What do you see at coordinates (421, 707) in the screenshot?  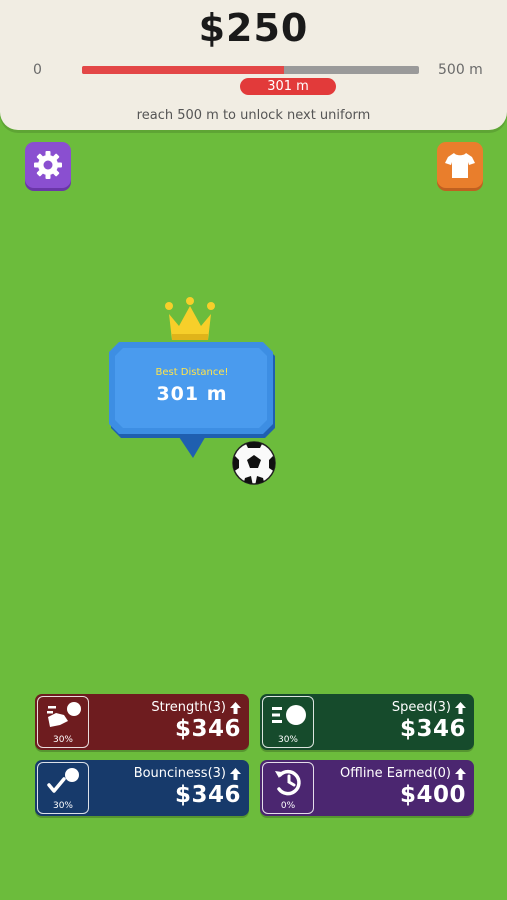 I see `upgrade-label-text: Speed(3)` at bounding box center [421, 707].